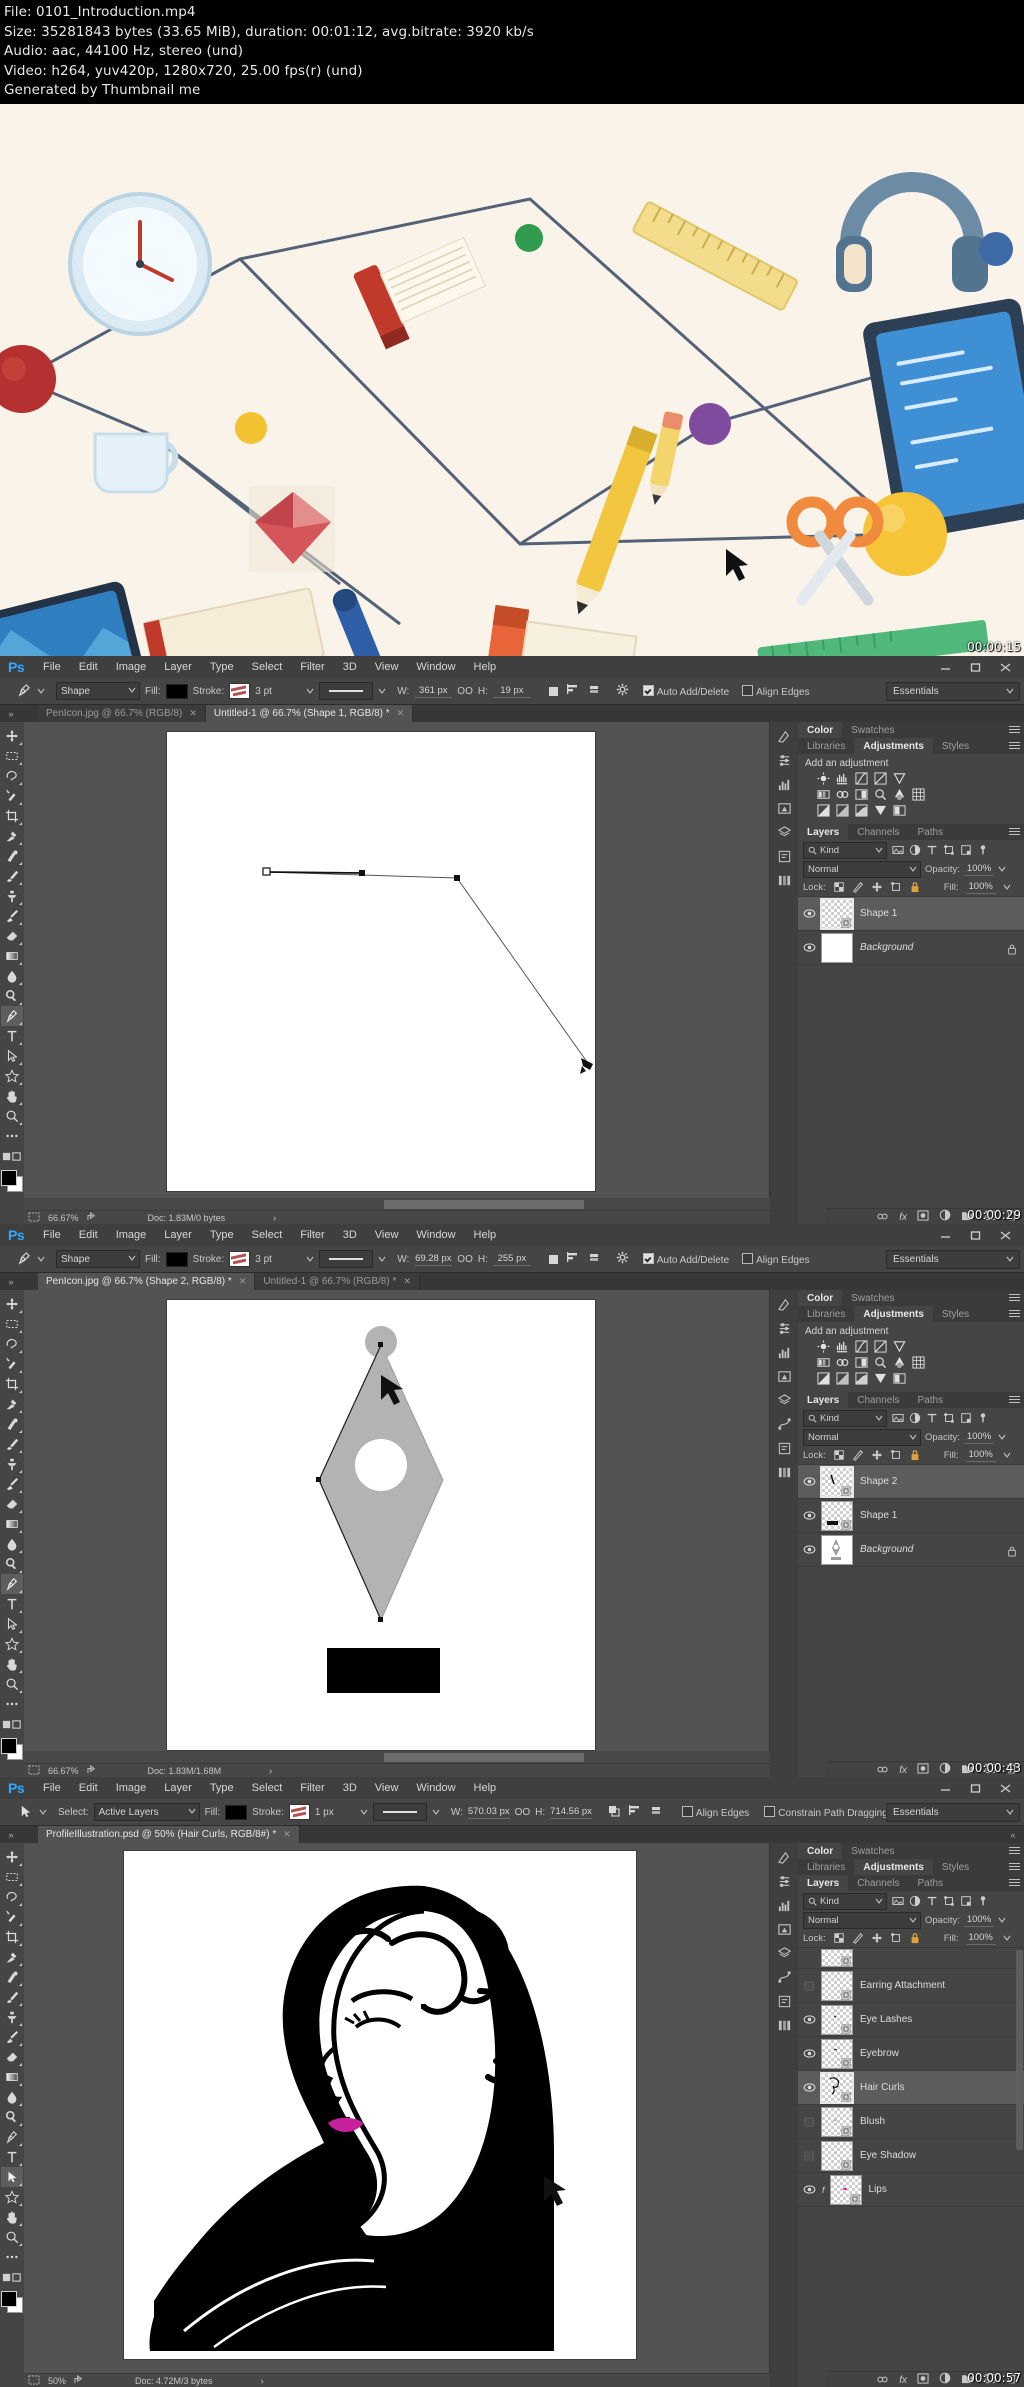 This screenshot has height=2387, width=1024. I want to click on width-field: 570.03 px, so click(488, 1812).